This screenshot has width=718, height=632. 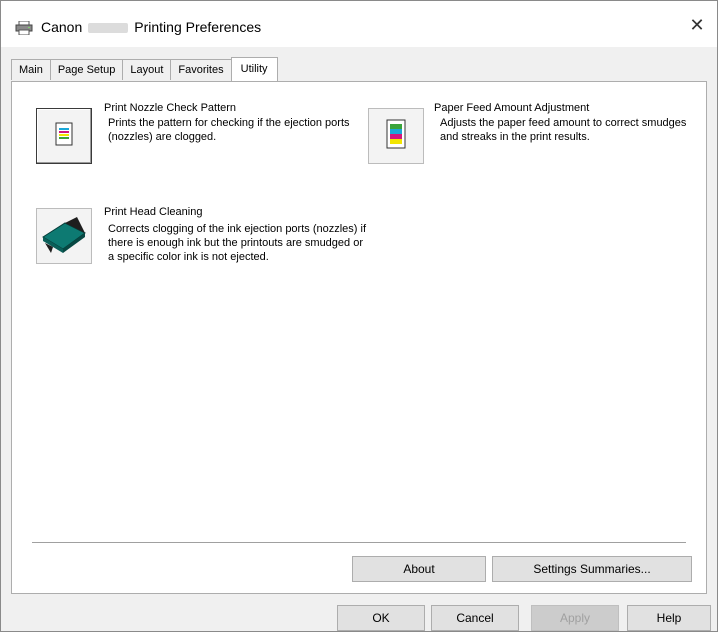 I want to click on title-suffix: Printing Preferences, so click(x=198, y=27).